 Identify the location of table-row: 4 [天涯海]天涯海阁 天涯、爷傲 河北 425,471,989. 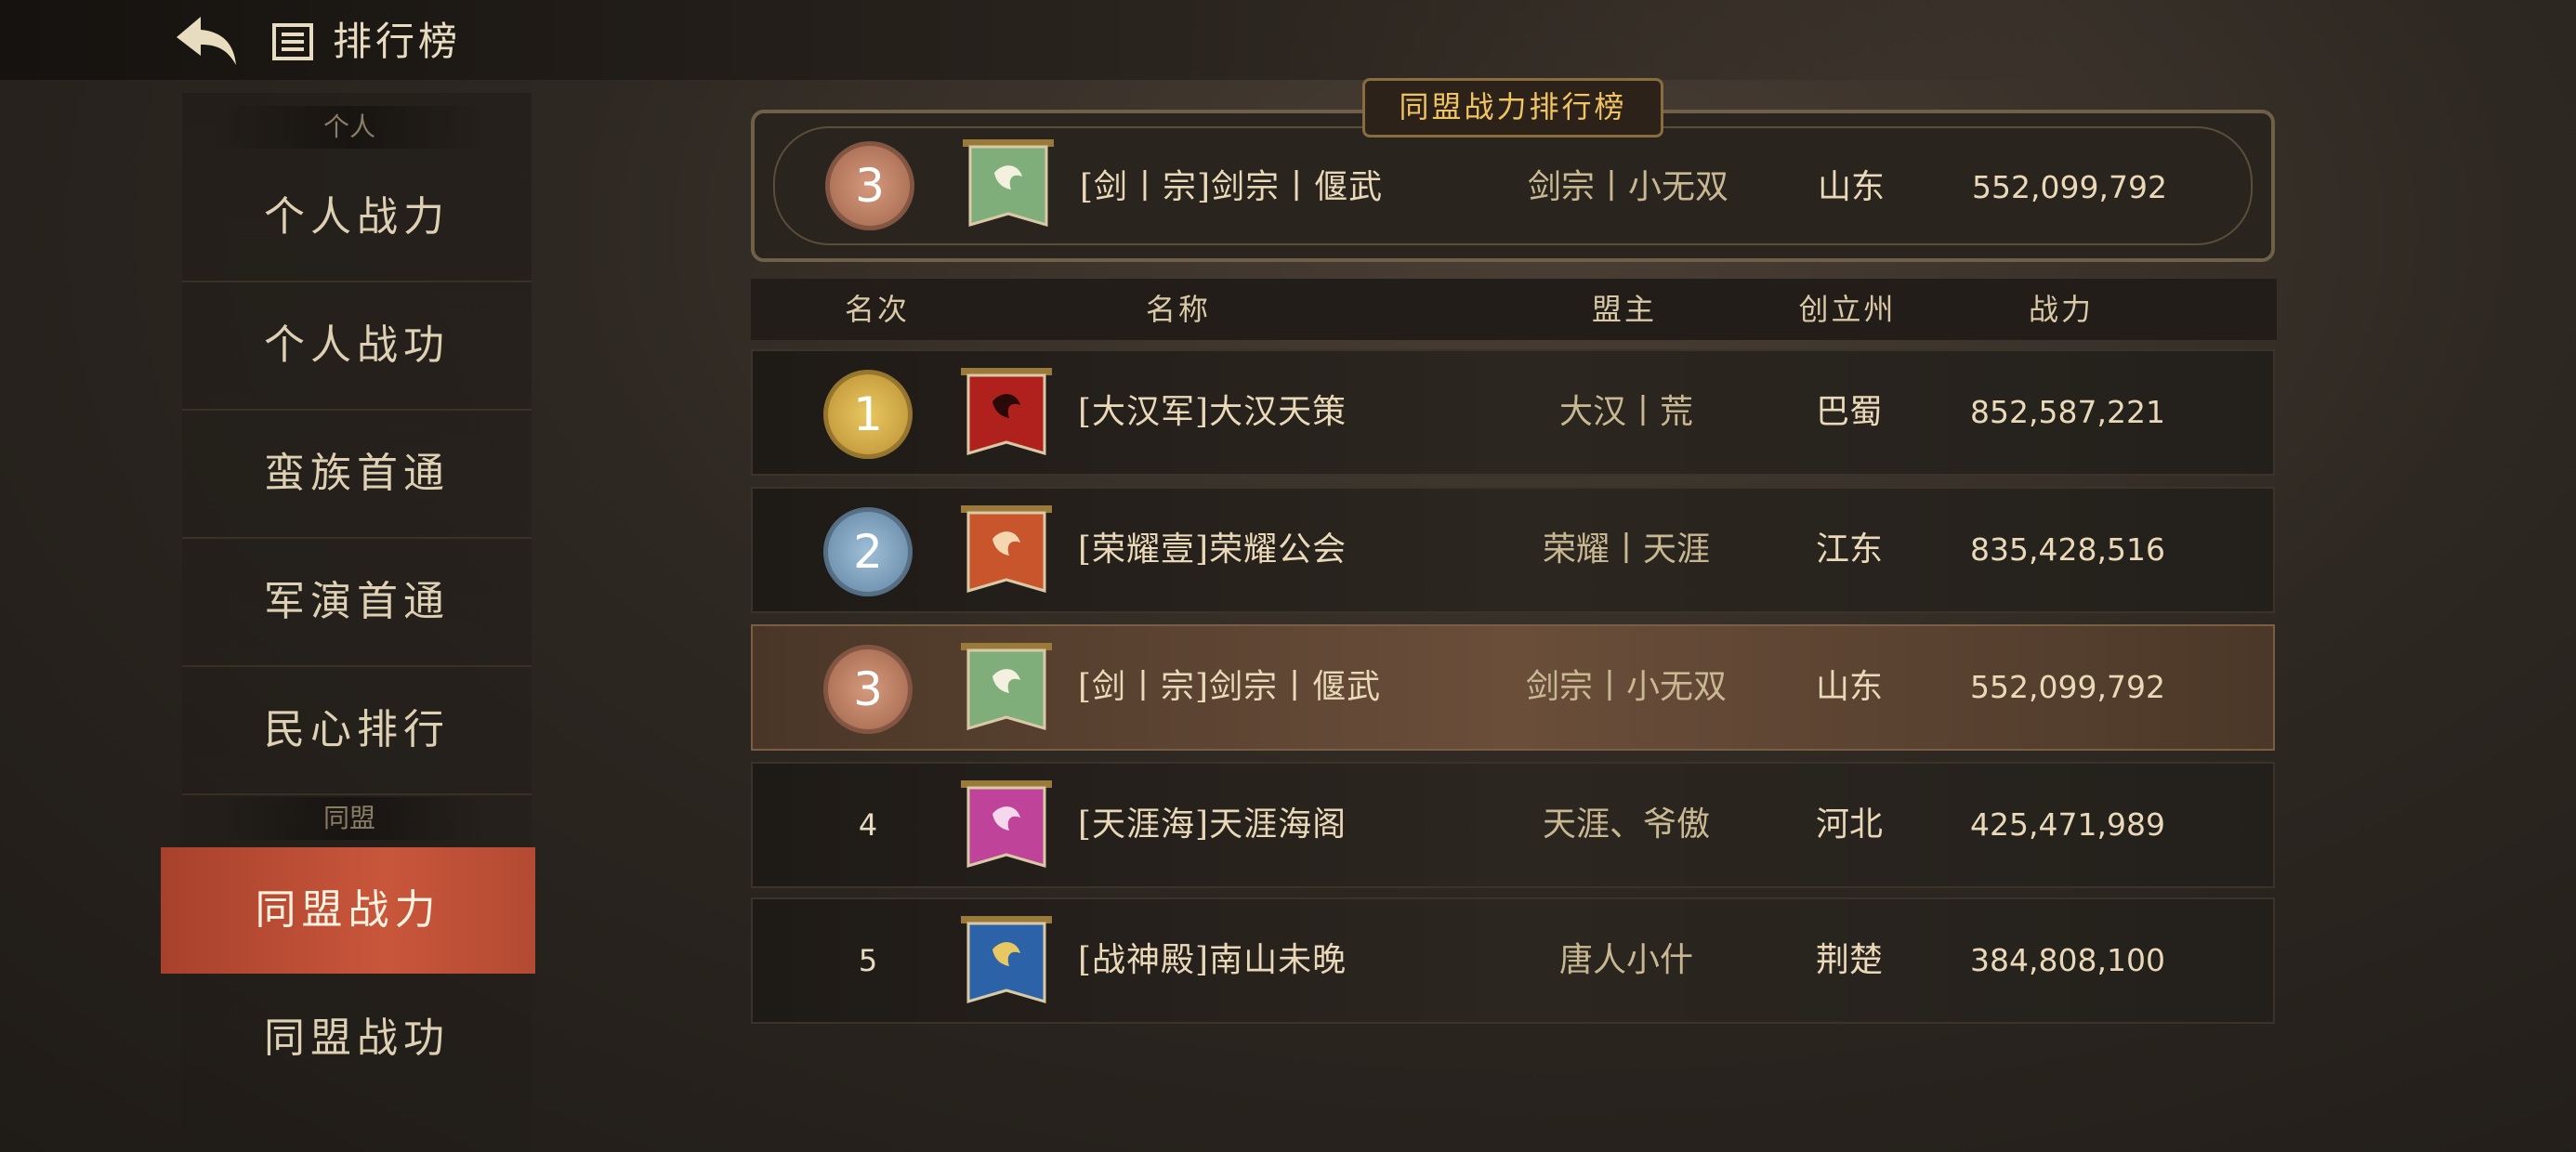
(1513, 825).